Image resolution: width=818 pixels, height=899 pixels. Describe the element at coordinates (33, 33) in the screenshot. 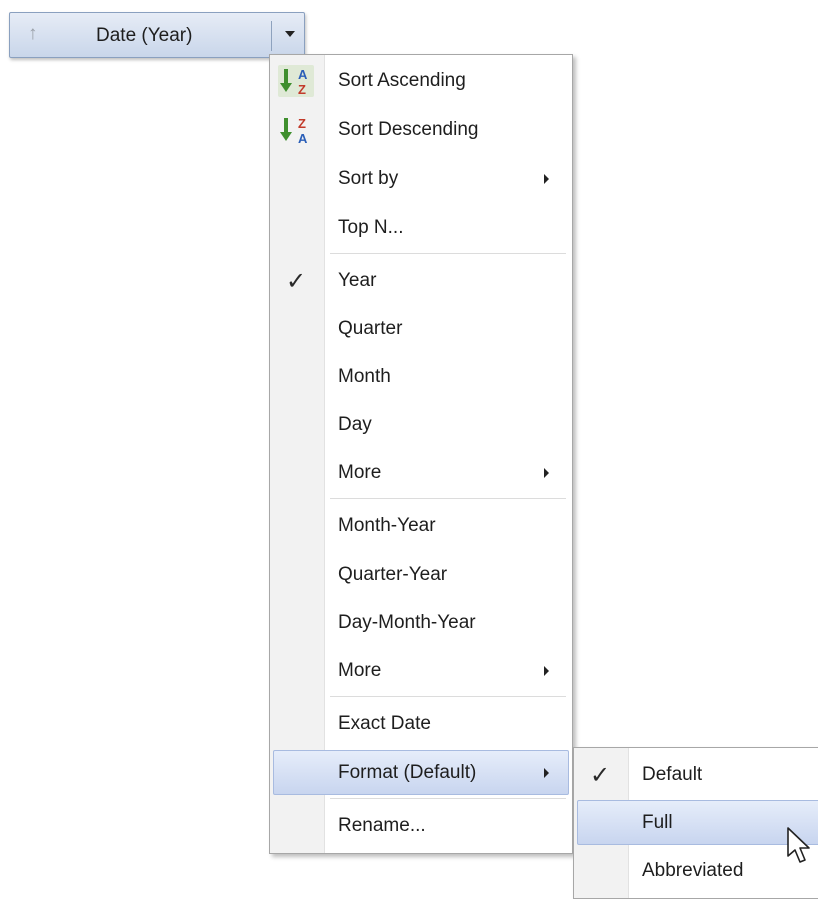

I see `sort-up-arrow-icon: ↑` at that location.